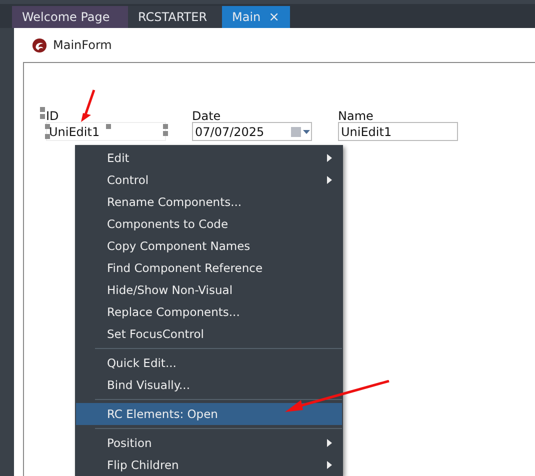 Image resolution: width=535 pixels, height=476 pixels. What do you see at coordinates (209, 334) in the screenshot?
I see `menu-item: Set FocusControl` at bounding box center [209, 334].